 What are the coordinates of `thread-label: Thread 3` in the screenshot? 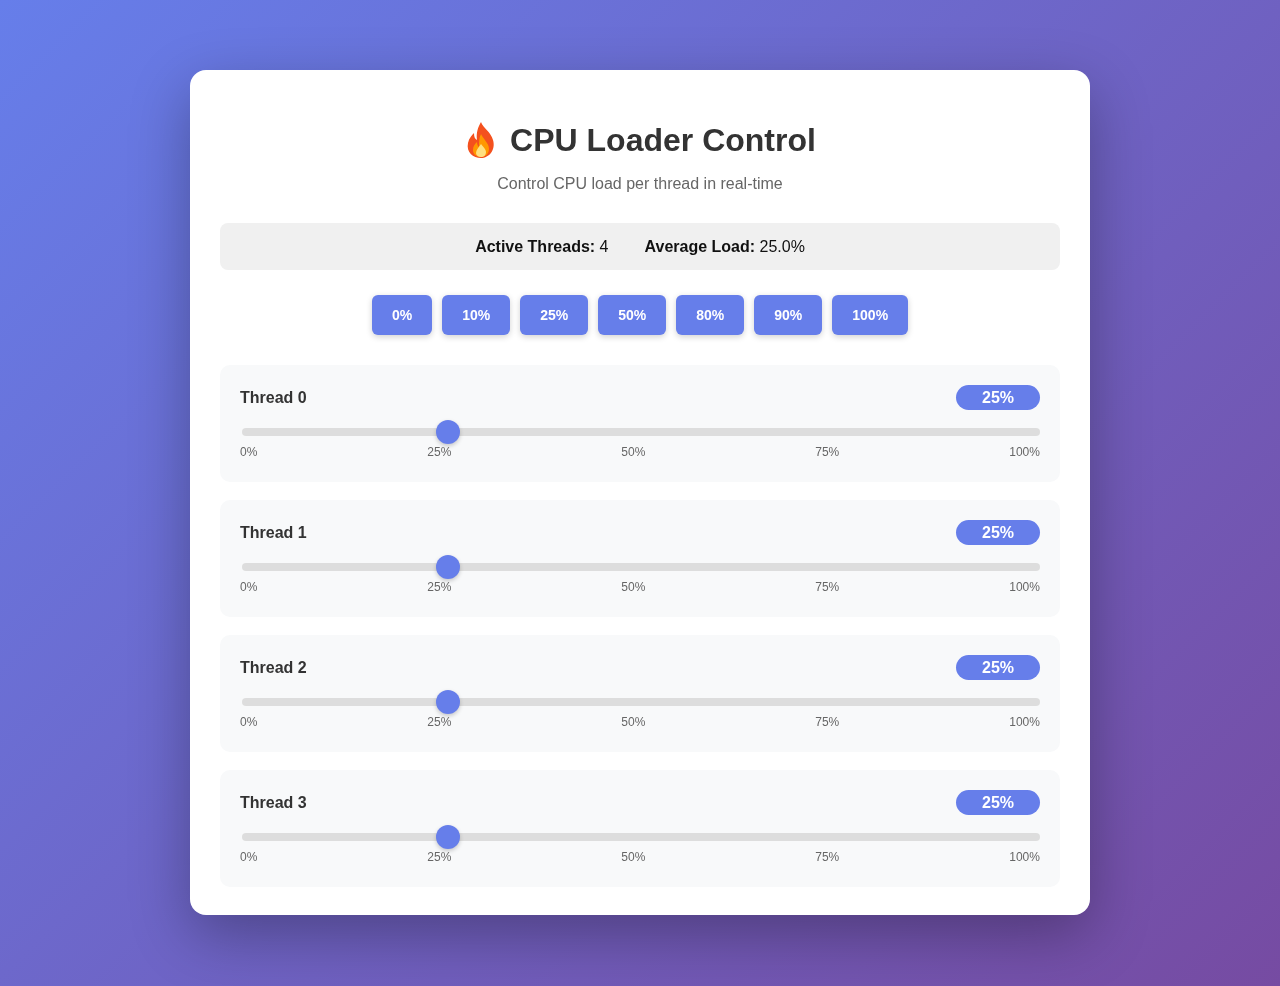 It's located at (273, 802).